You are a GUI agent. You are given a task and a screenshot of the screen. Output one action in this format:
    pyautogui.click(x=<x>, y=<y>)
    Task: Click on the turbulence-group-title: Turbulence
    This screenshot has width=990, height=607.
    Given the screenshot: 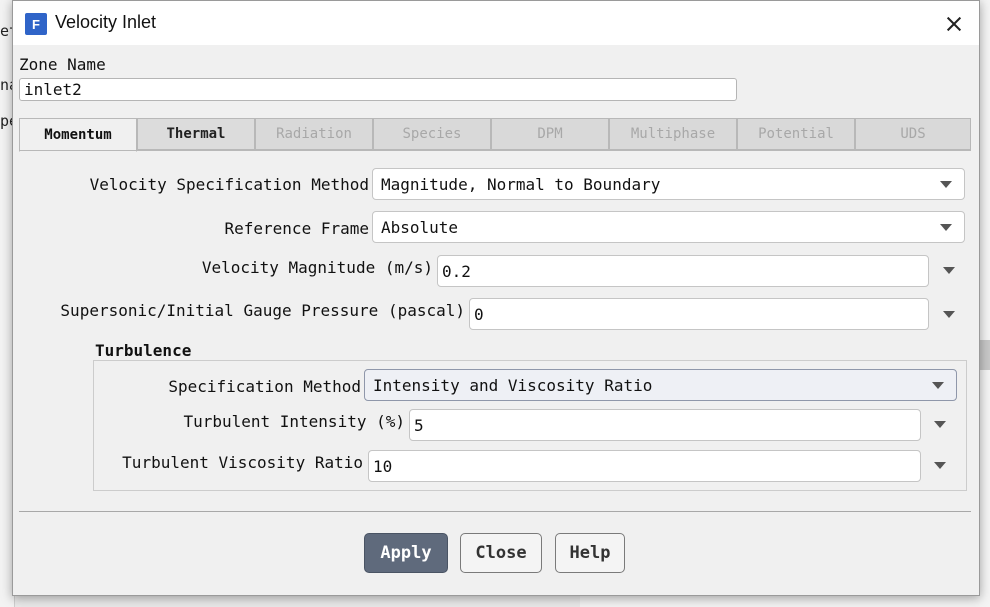 What is the action you would take?
    pyautogui.click(x=143, y=350)
    